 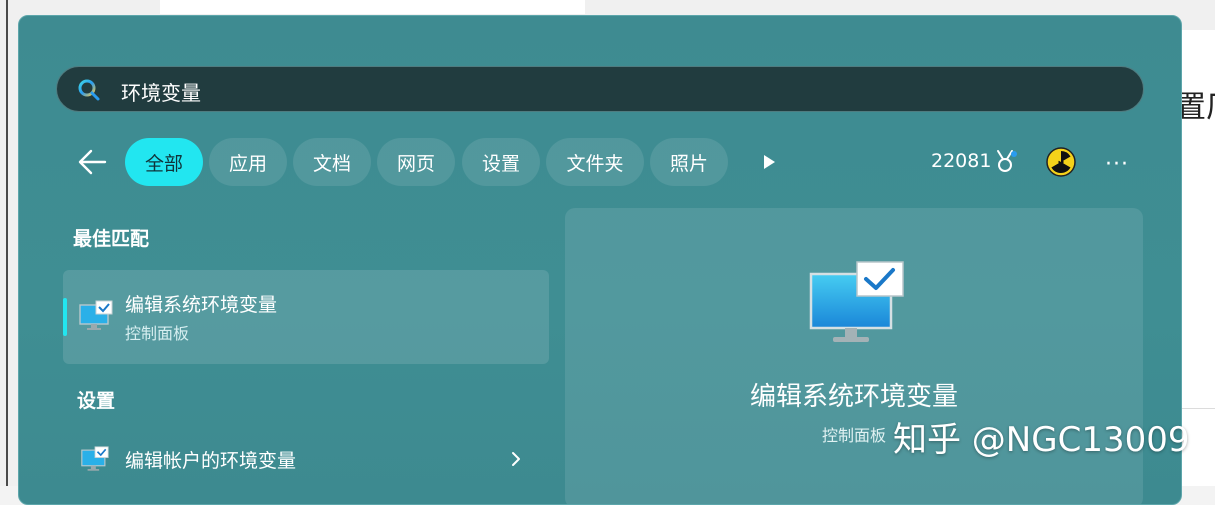 What do you see at coordinates (600, 89) in the screenshot?
I see `search-input: 环境变量` at bounding box center [600, 89].